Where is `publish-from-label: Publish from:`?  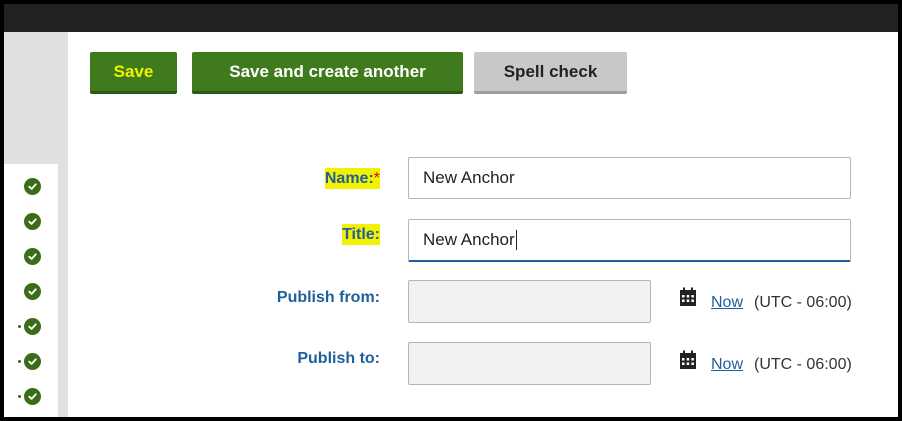
publish-from-label: Publish from: is located at coordinates (280, 298).